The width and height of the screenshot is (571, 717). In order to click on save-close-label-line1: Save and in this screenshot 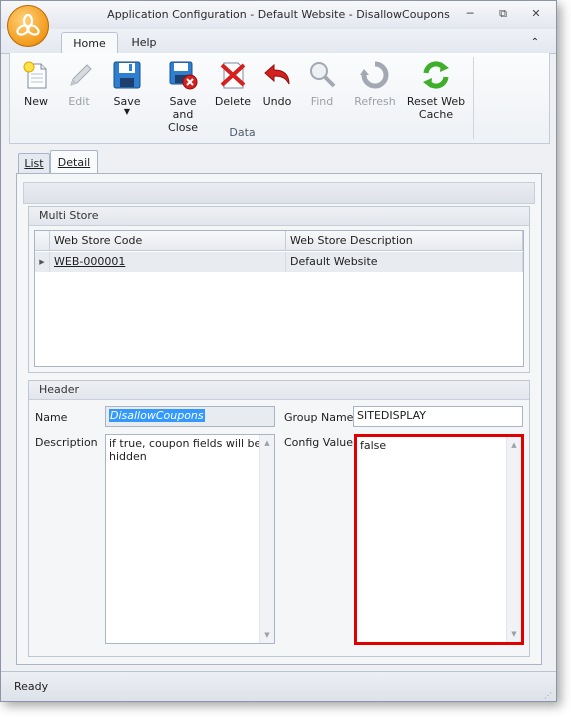, I will do `click(183, 108)`.